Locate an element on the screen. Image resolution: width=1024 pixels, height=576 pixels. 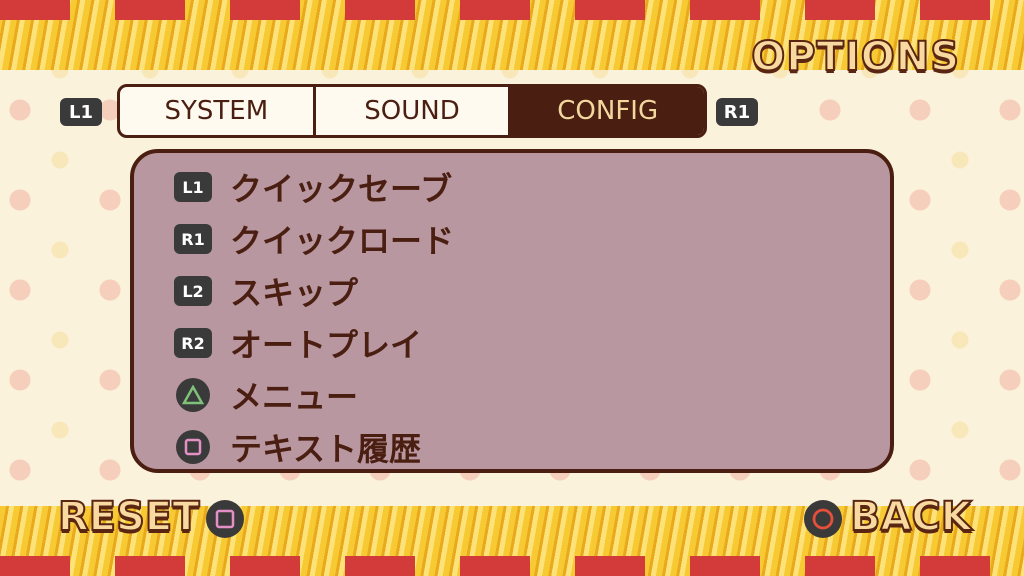
tab-bar: SYSTEM SOUND CONFIG is located at coordinates (412, 111).